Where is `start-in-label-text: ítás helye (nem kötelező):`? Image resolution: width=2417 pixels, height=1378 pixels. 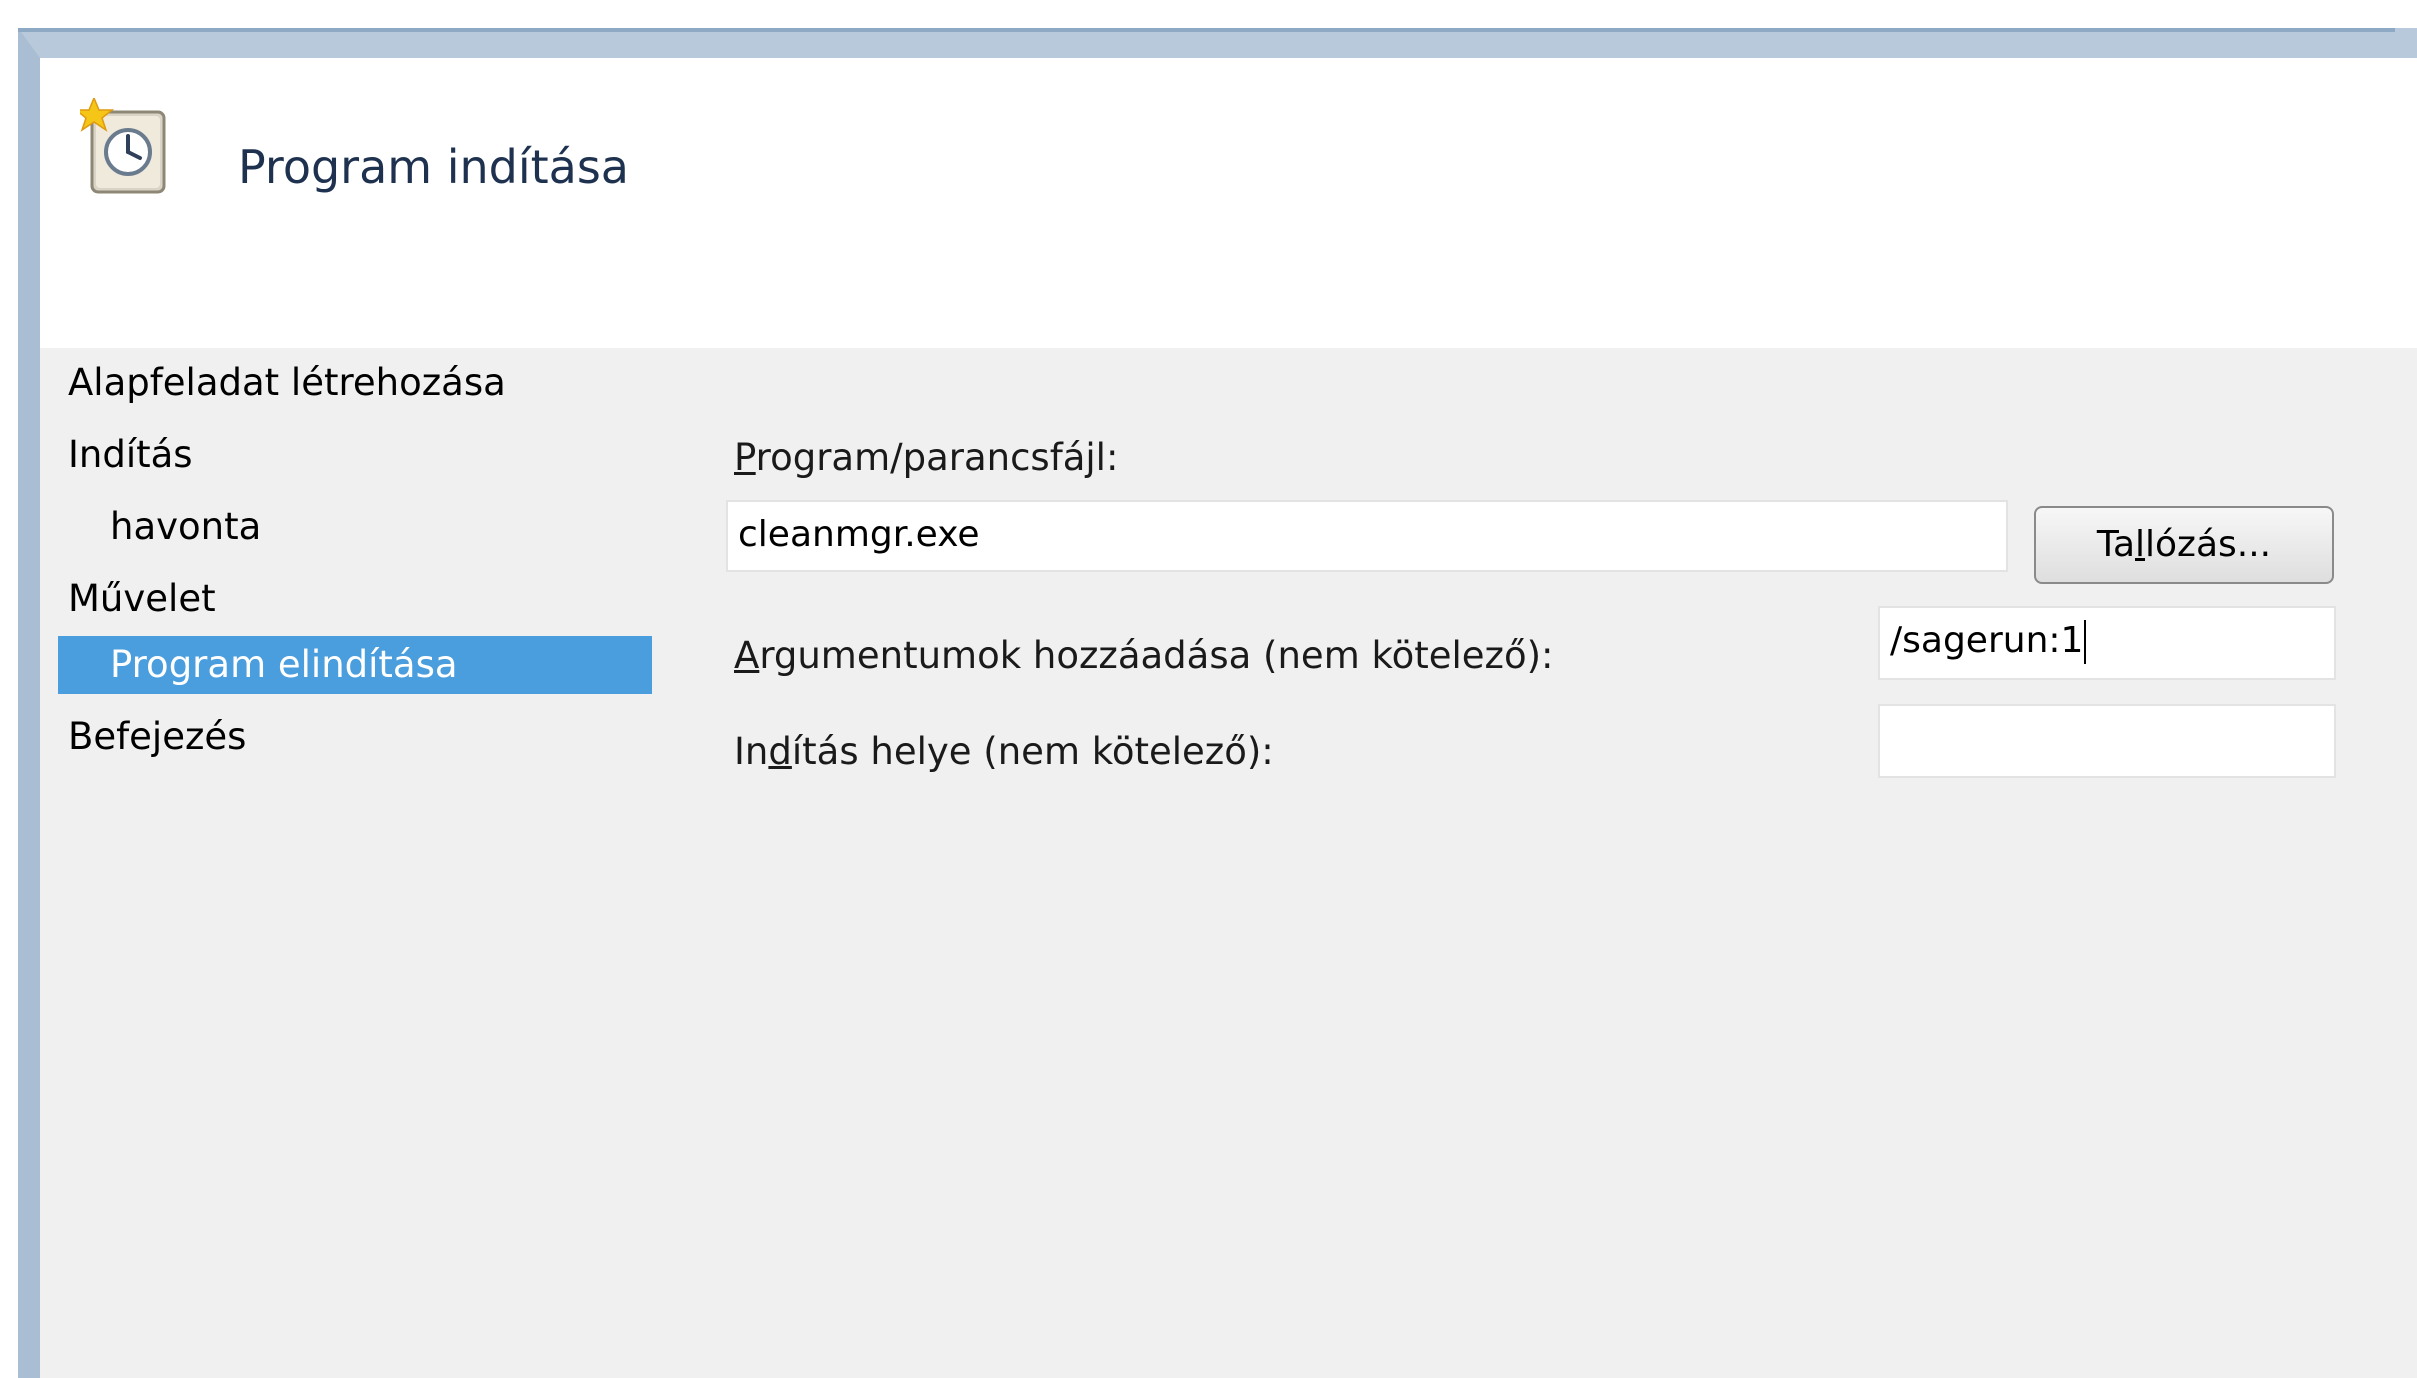 start-in-label-text: ítás helye (nem kötelező): is located at coordinates (1032, 751).